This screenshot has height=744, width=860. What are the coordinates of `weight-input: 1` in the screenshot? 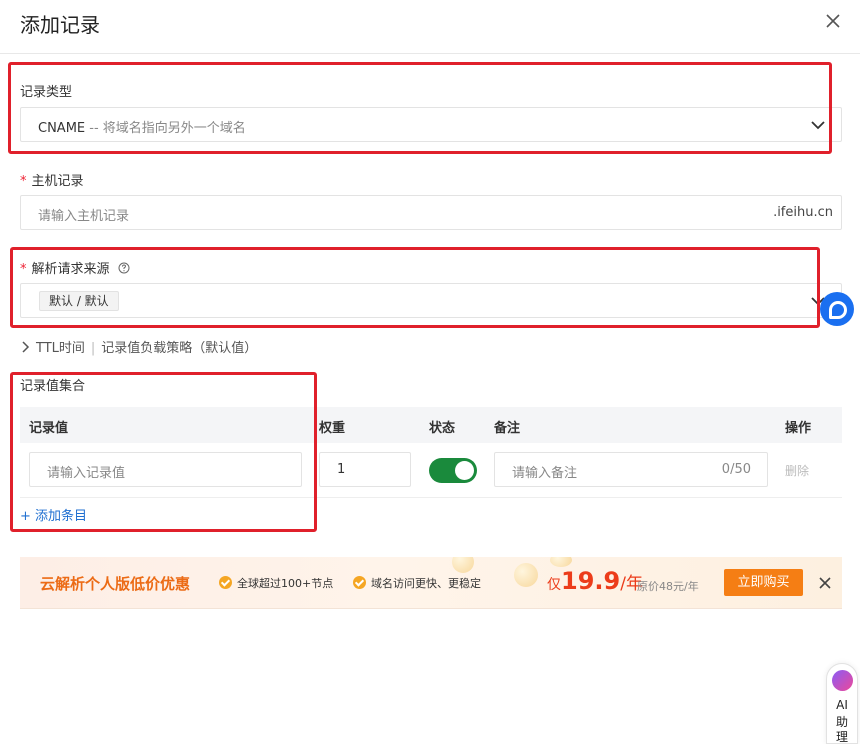 It's located at (365, 469).